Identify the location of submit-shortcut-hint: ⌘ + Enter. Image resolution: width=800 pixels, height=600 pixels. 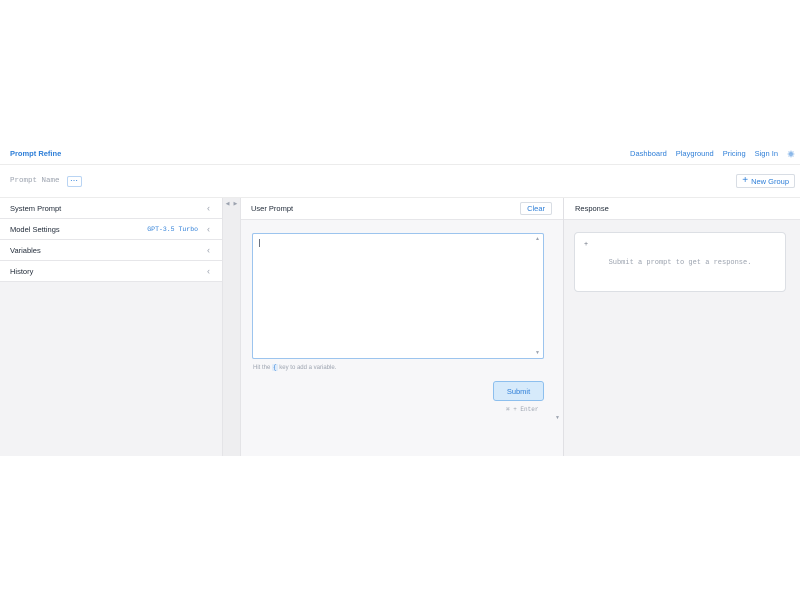
(522, 409).